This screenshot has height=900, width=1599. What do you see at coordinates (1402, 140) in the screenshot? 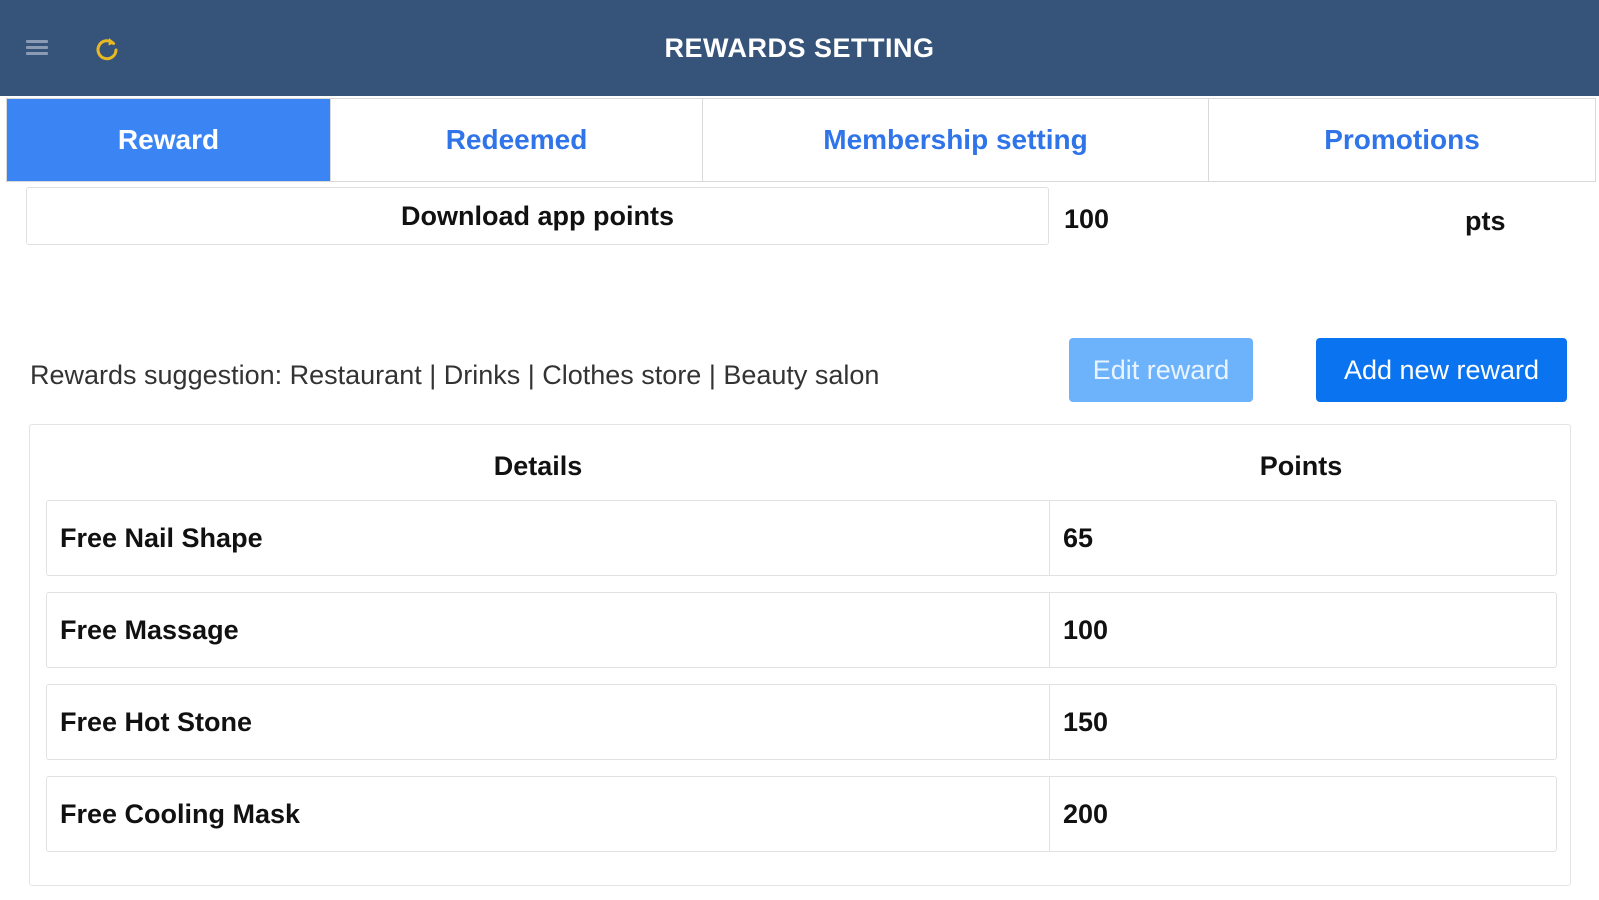
I see `tab-promotions: Promotions` at bounding box center [1402, 140].